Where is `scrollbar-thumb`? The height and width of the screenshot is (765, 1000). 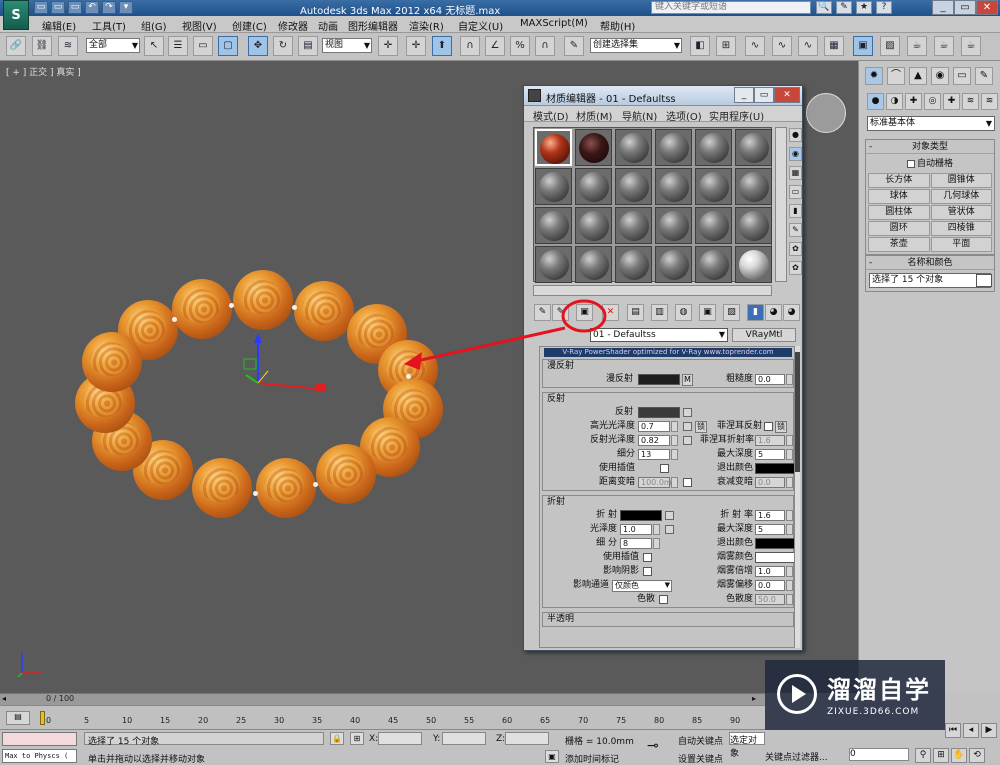 scrollbar-thumb is located at coordinates (797, 412).